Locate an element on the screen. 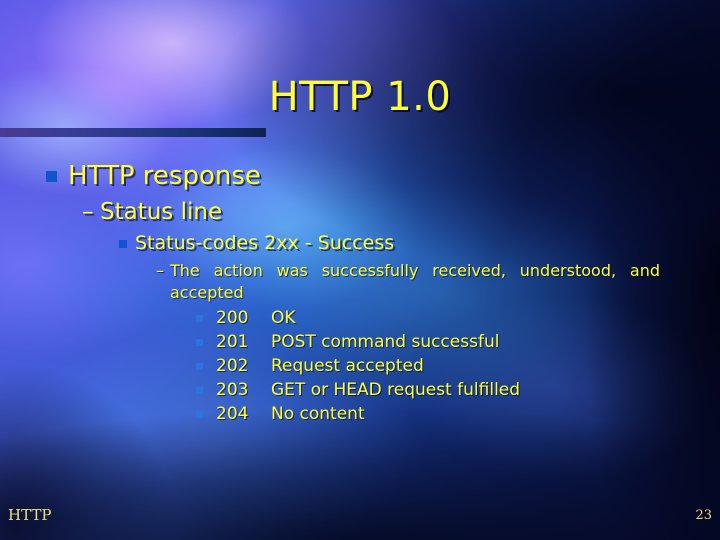  status-code-description: No content is located at coordinates (318, 414).